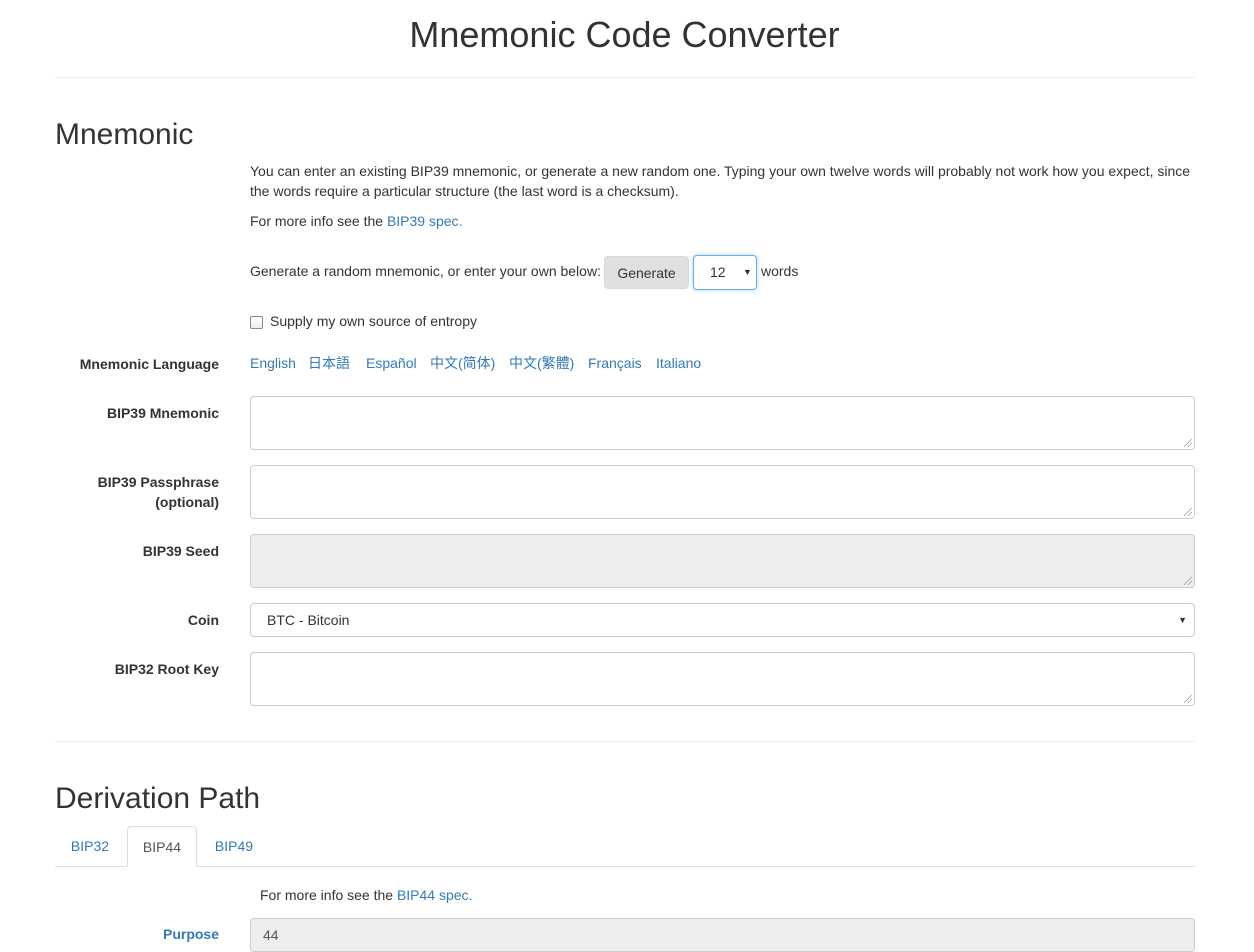  I want to click on bip39-more-info: For more info see the BIP39 spec., so click(722, 221).